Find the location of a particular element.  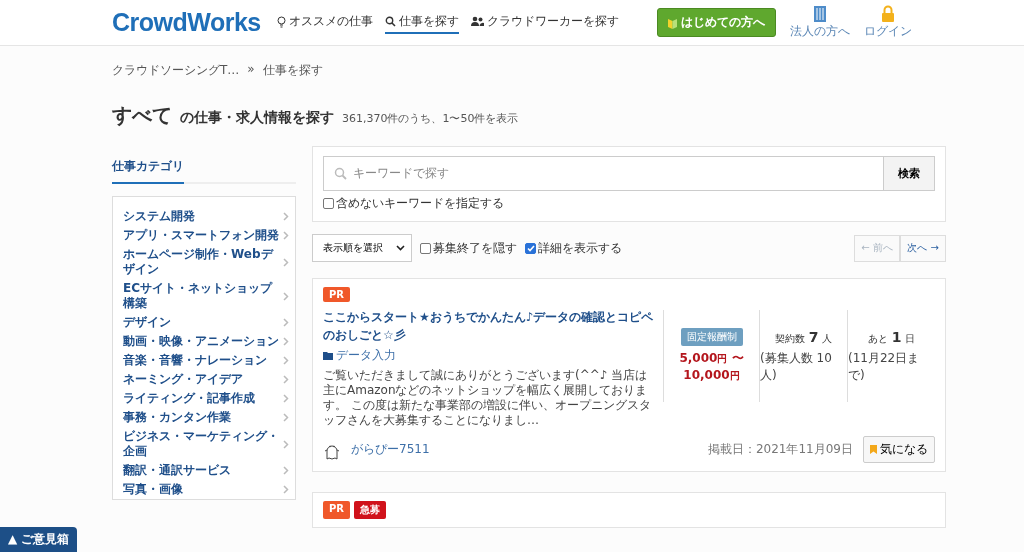

people-icon is located at coordinates (477, 21).